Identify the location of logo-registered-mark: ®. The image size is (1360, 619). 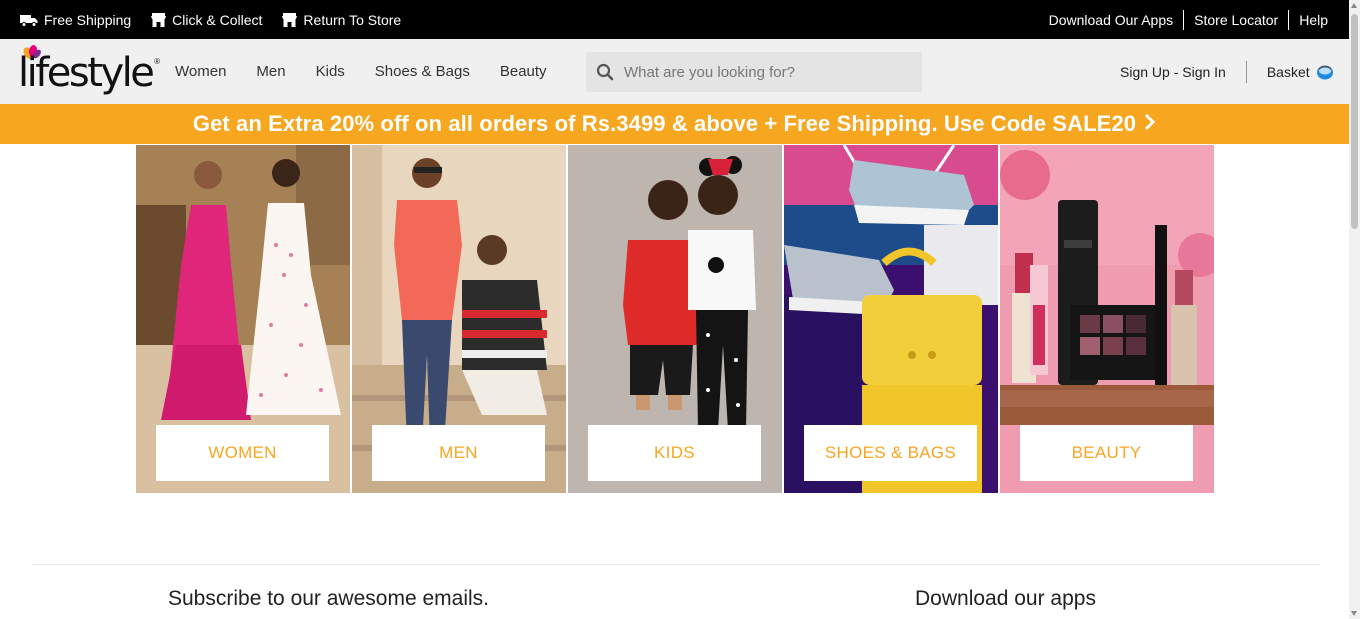
(157, 61).